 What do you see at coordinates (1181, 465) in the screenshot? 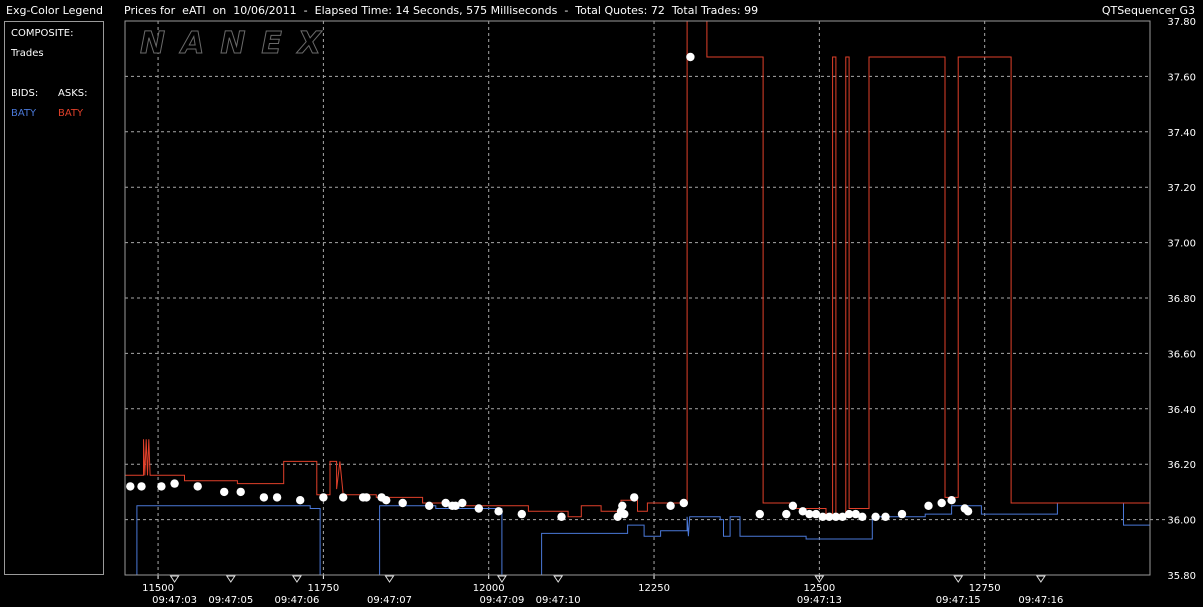
I see `y-tick-label: 36.20` at bounding box center [1181, 465].